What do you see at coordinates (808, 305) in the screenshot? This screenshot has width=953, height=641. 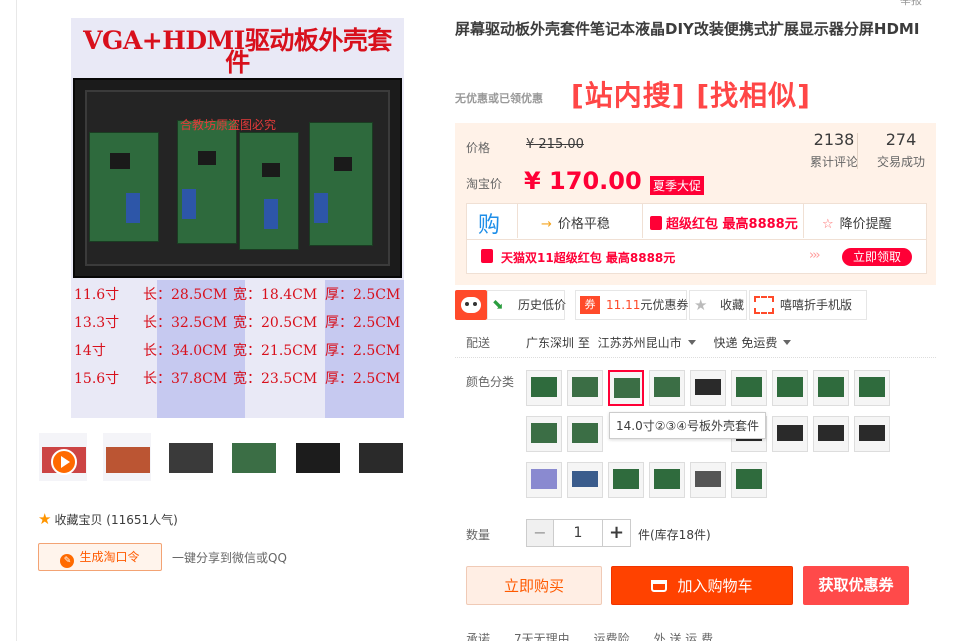 I see `mobile-version-tool: 嘻嘻折手机版` at bounding box center [808, 305].